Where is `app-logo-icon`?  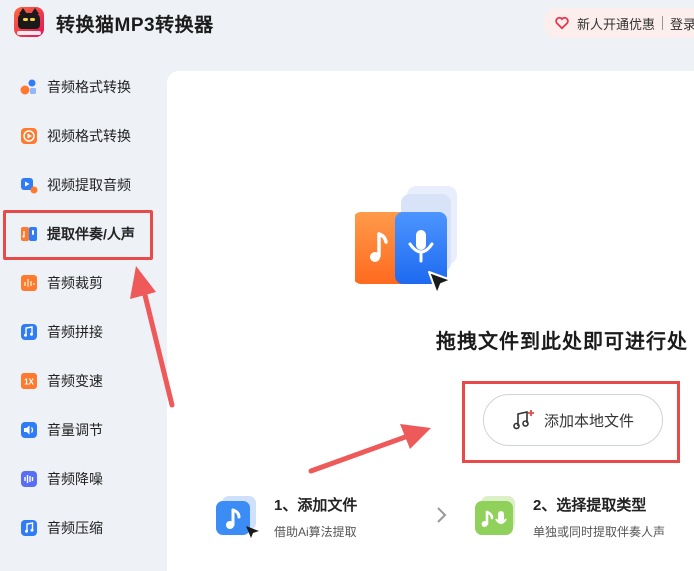 app-logo-icon is located at coordinates (29, 22).